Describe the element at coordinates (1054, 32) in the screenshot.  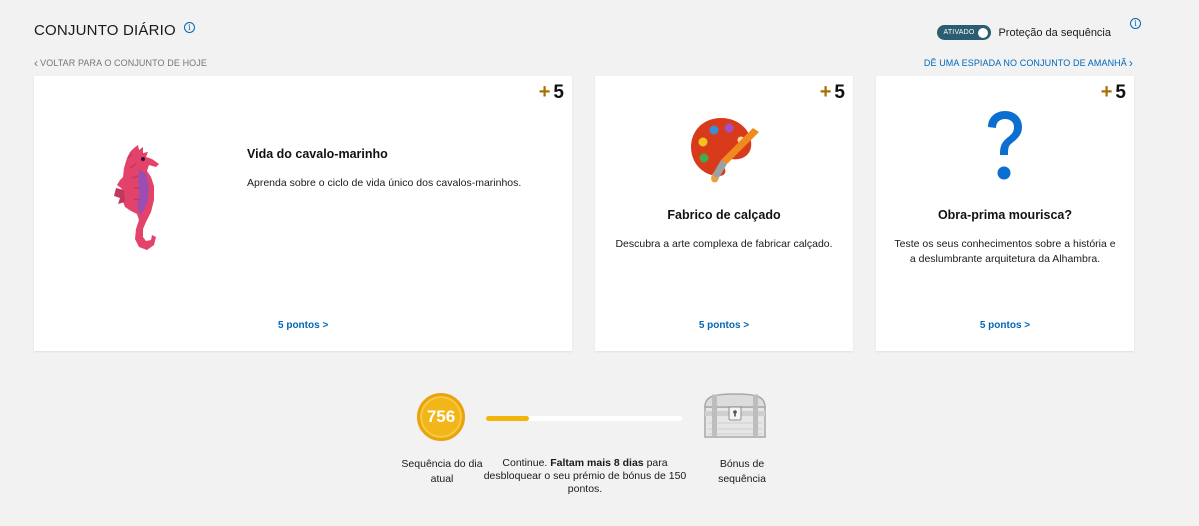
I see `streak-protection-label: Proteção da sequência` at that location.